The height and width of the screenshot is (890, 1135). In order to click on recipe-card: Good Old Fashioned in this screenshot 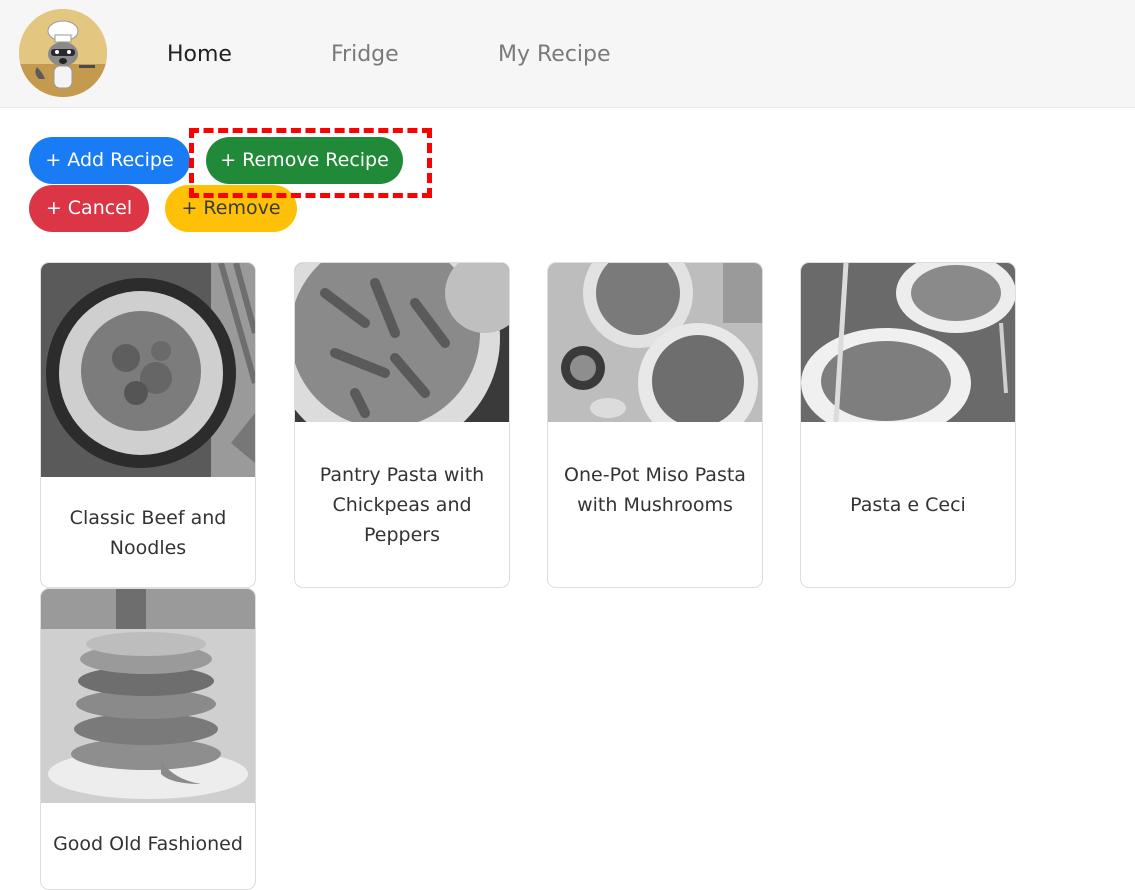, I will do `click(148, 739)`.